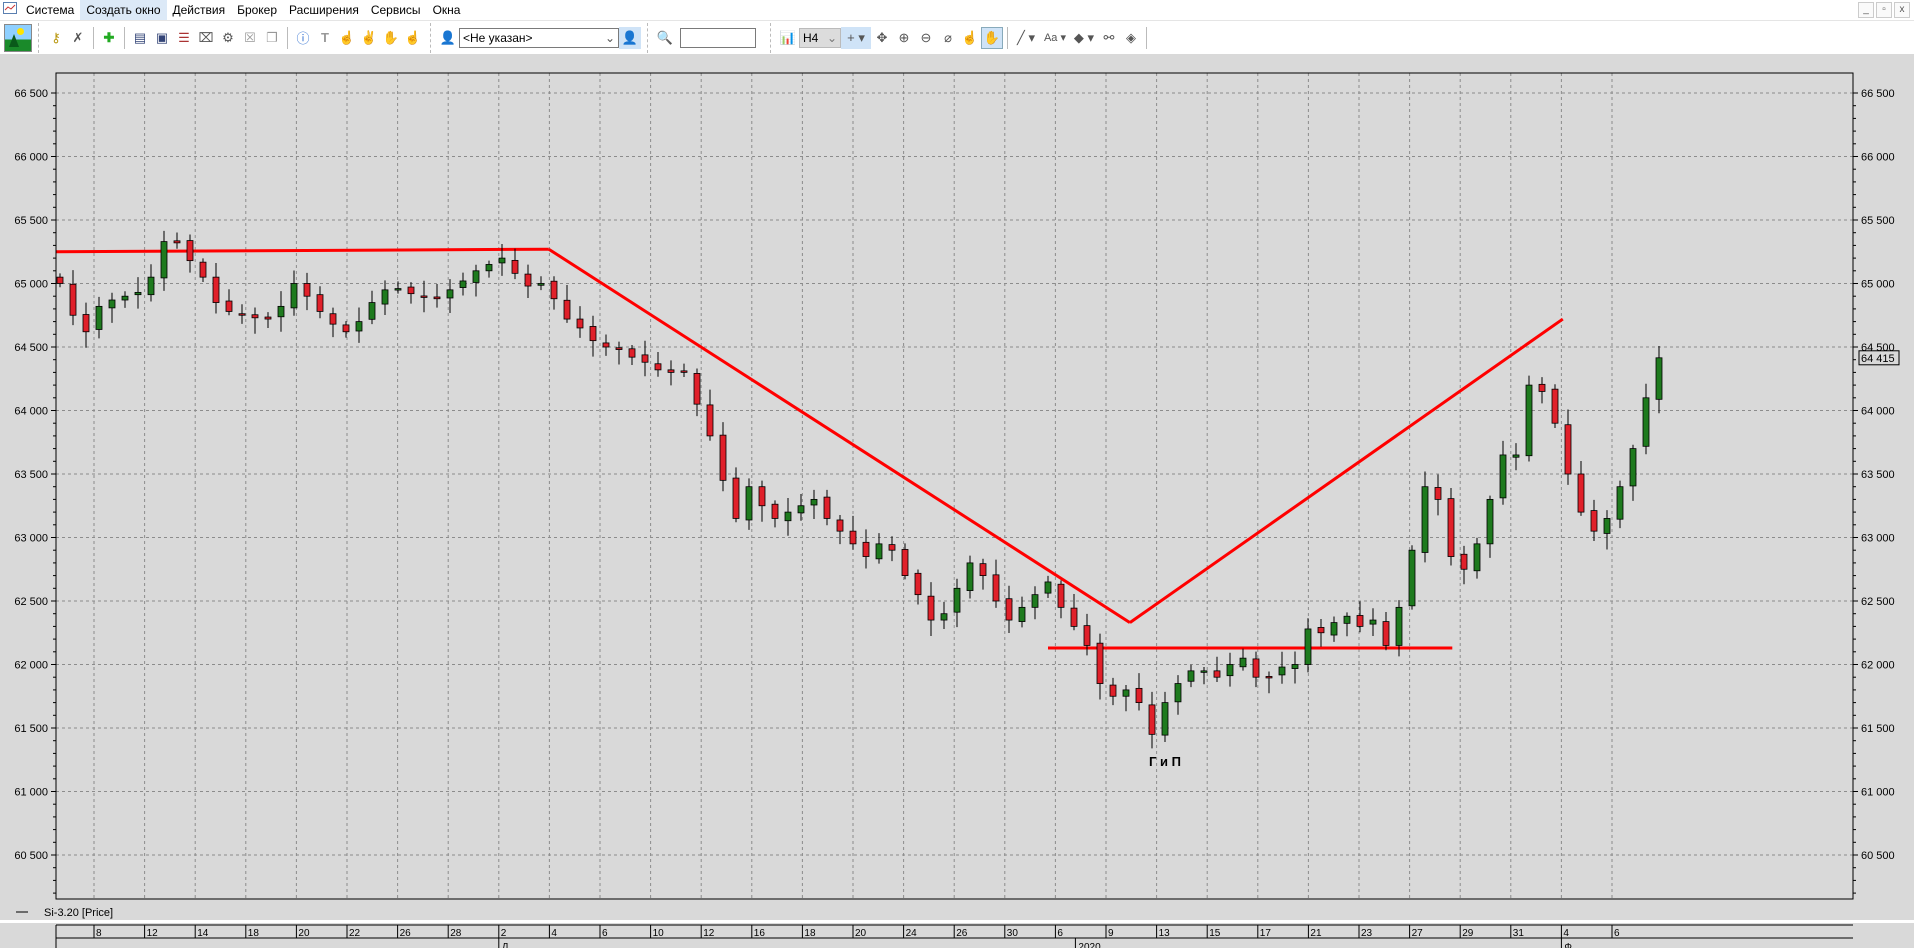 This screenshot has width=1914, height=948. What do you see at coordinates (272, 38) in the screenshot?
I see `copy-icon: ❐` at bounding box center [272, 38].